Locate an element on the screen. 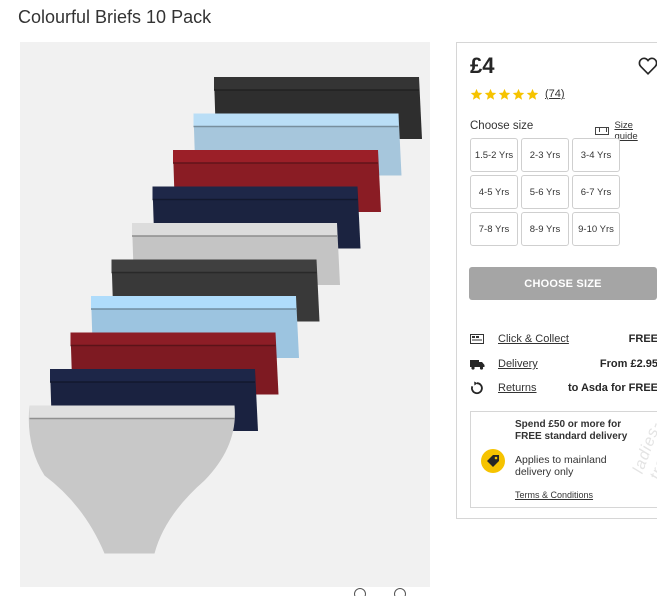 The image size is (657, 596). click-collect-value: FREE is located at coordinates (642, 339).